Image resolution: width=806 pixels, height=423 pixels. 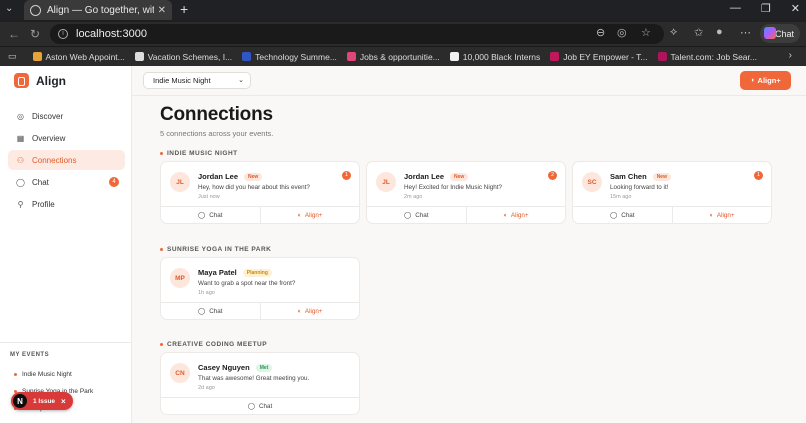 I want to click on restore-icon: ❐, so click(x=766, y=8).